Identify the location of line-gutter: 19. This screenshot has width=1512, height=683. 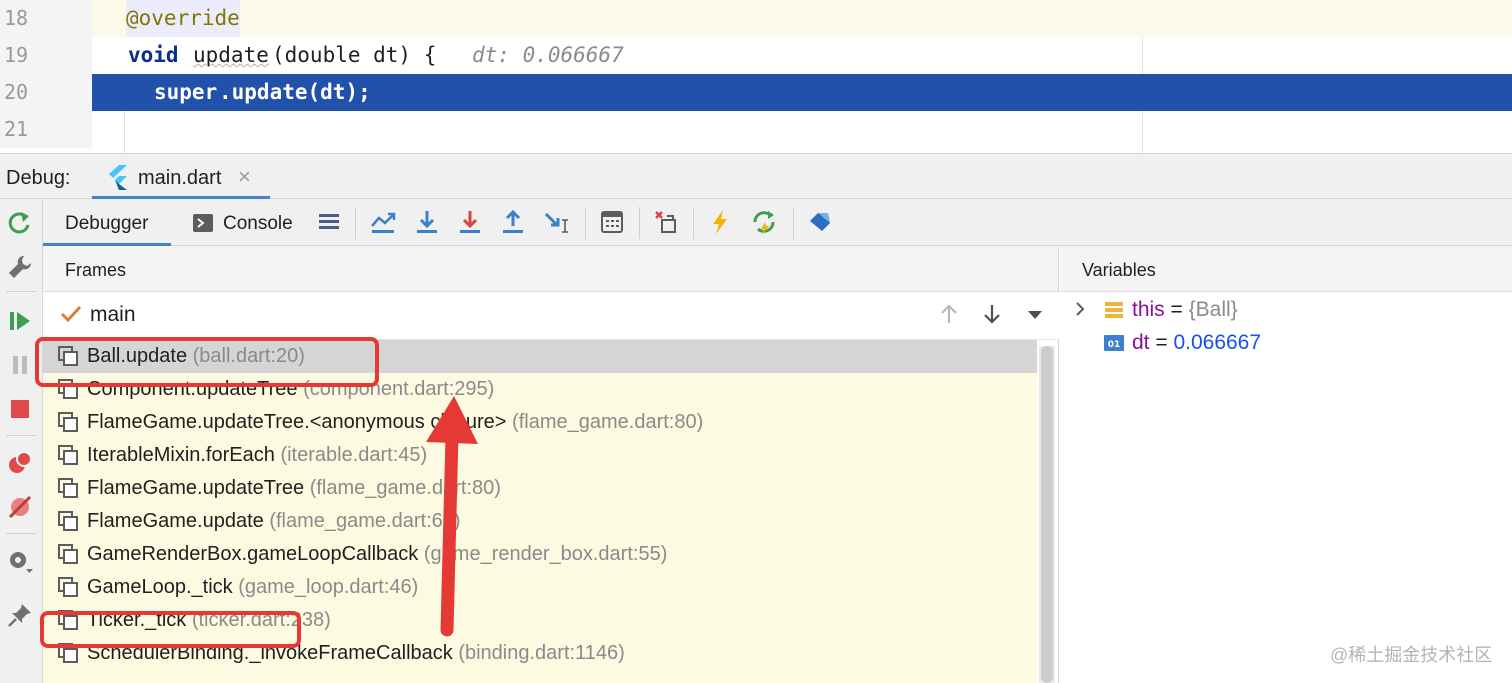
(48, 70).